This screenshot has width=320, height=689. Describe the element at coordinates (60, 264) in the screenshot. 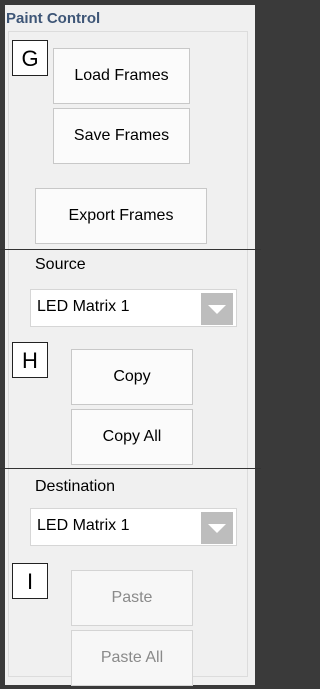

I see `source-label: Source` at that location.